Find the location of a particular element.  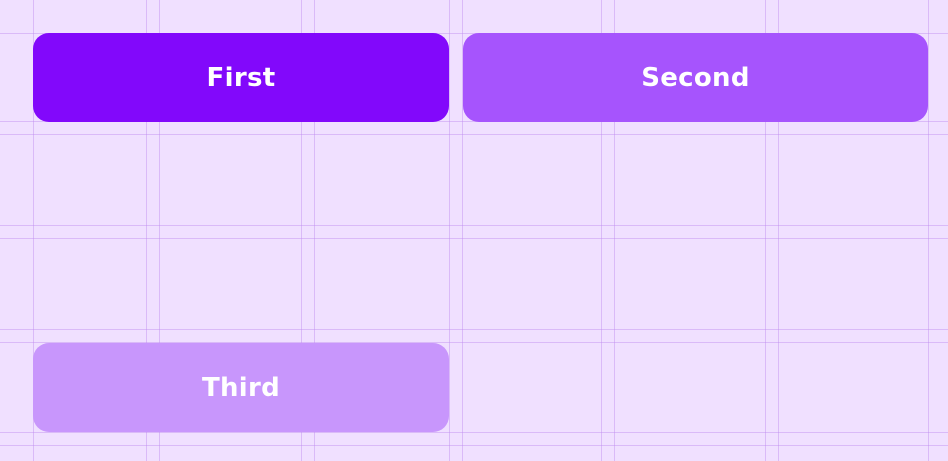

third-button-label: Third is located at coordinates (241, 387).